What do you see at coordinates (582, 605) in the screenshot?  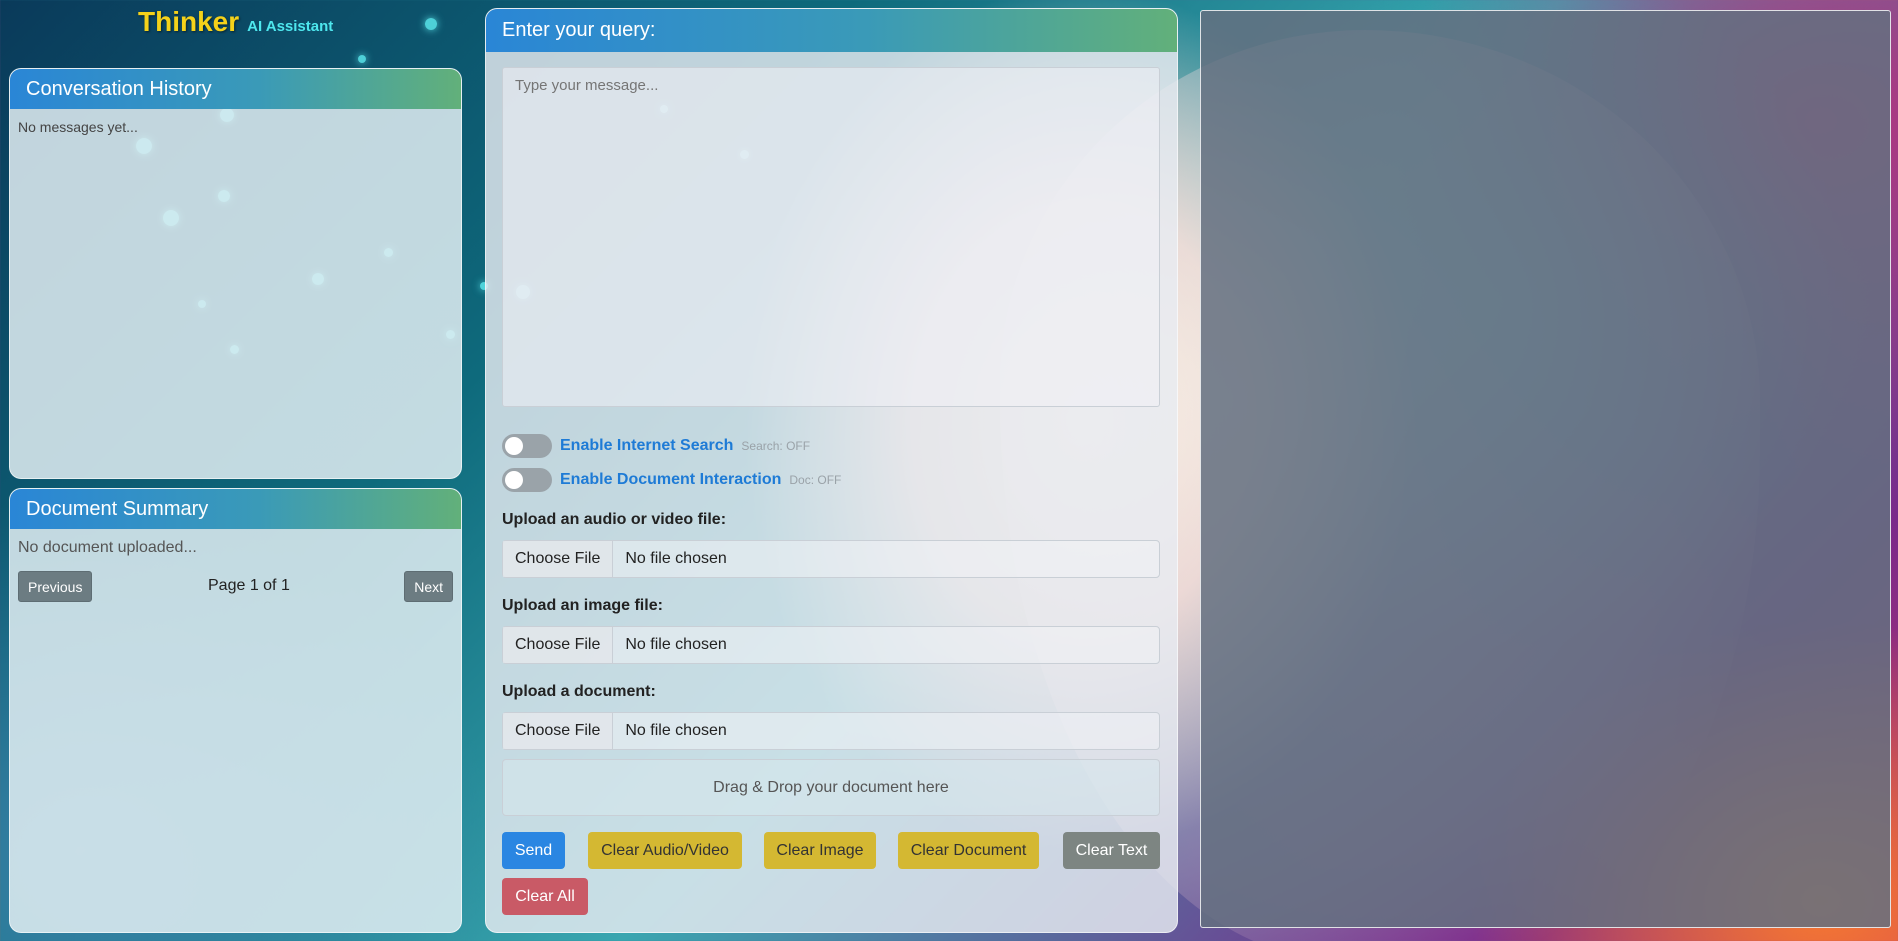 I see `image-upload-label: Upload an image file:` at bounding box center [582, 605].